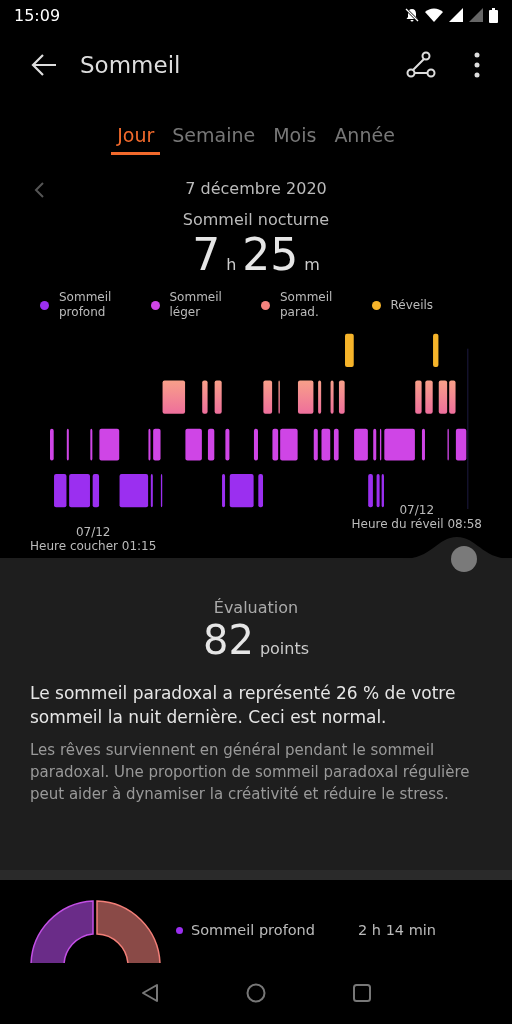  Describe the element at coordinates (85, 305) in the screenshot. I see `legend-label: Sommeil profond` at that location.